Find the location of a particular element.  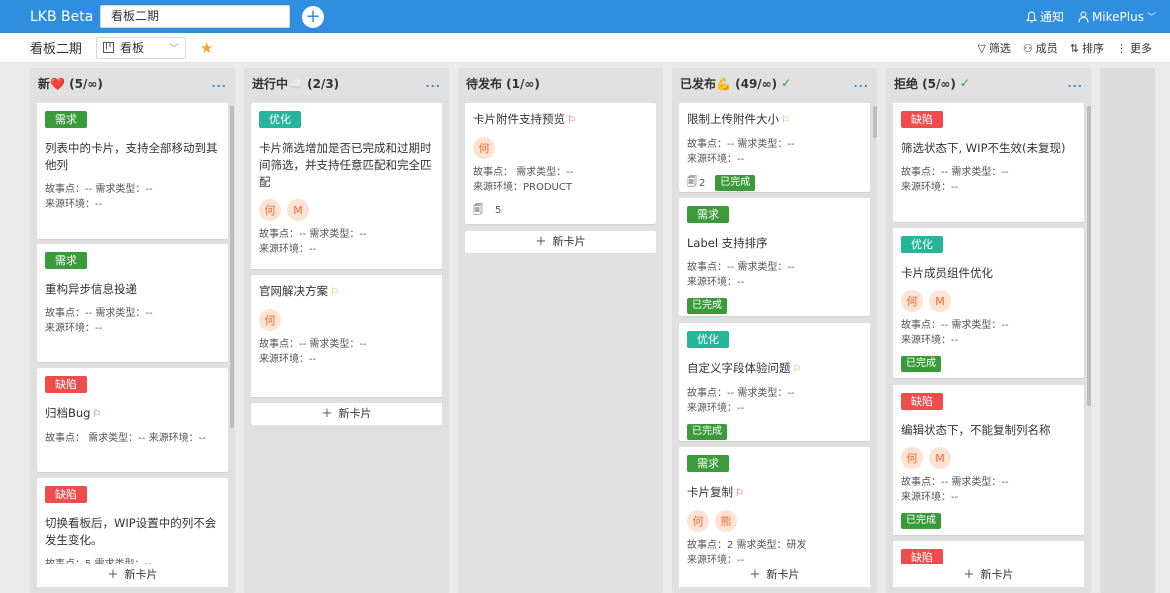

filter-label: 筛选 is located at coordinates (999, 48).